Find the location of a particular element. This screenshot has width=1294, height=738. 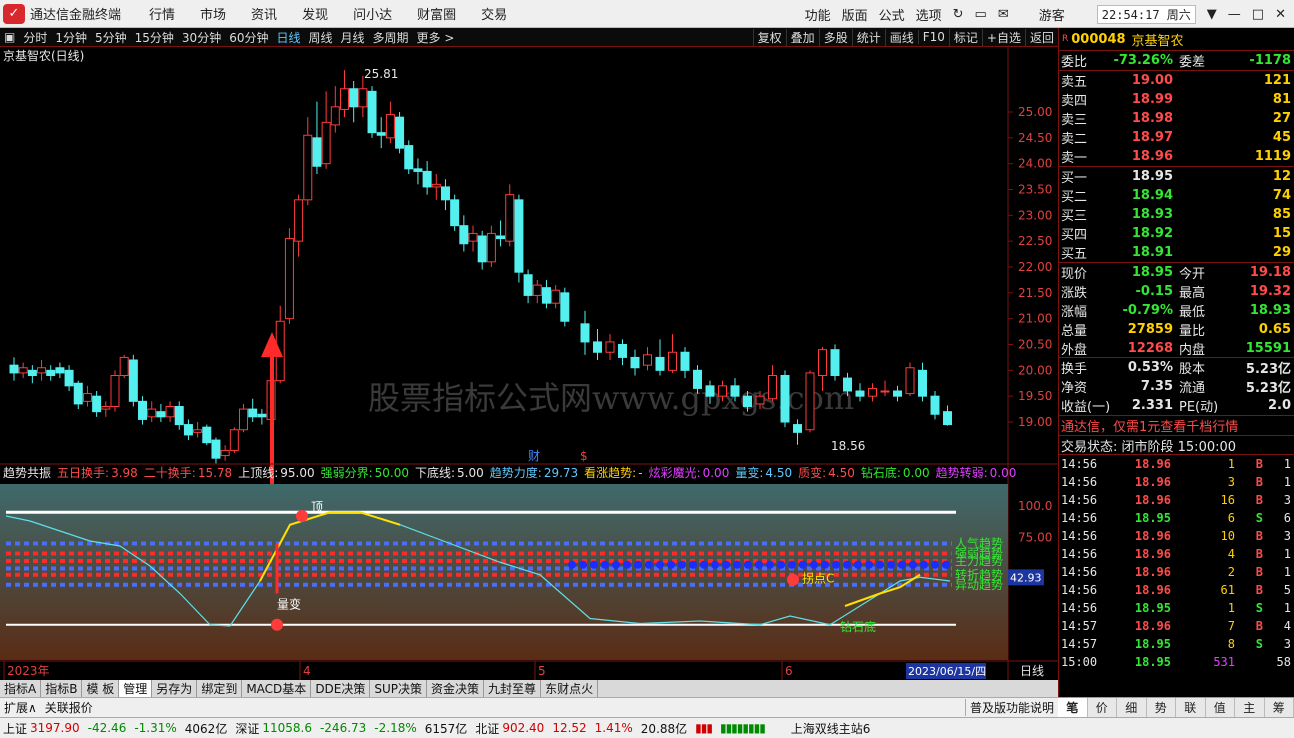

tick-row: 14:56 18.96 10 B 3 is located at coordinates (1176, 536).